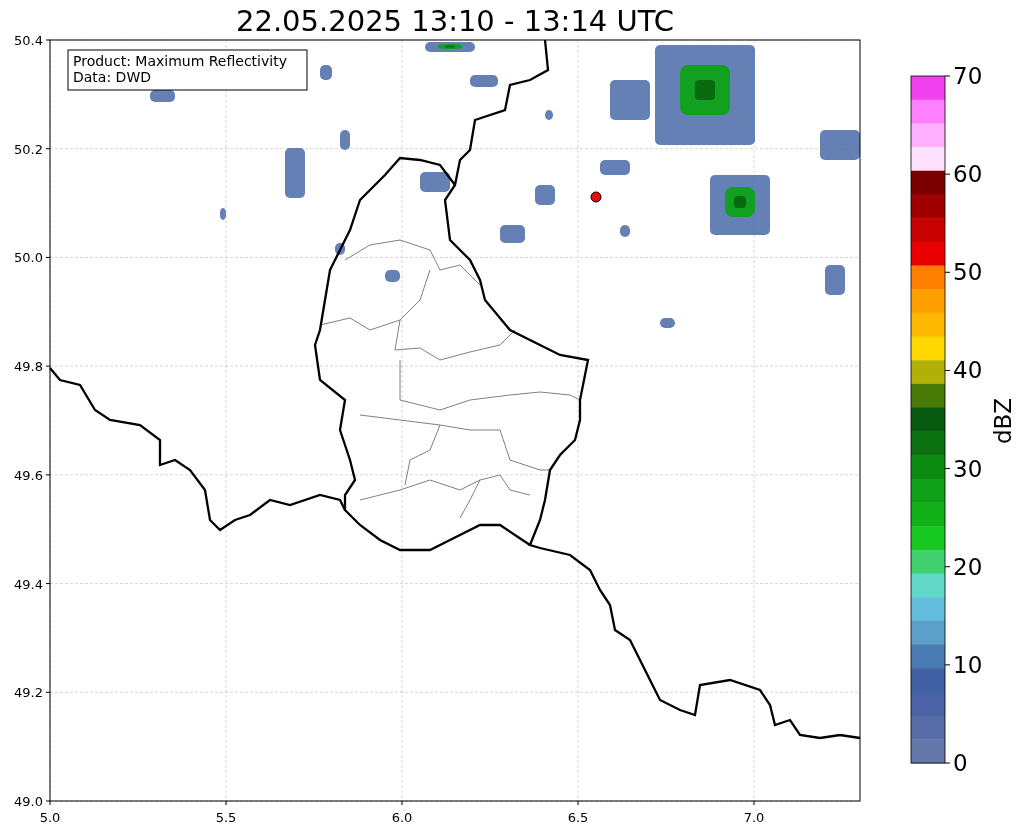  What do you see at coordinates (28, 367) in the screenshot?
I see `axis-tick-label: 49.8` at bounding box center [28, 367].